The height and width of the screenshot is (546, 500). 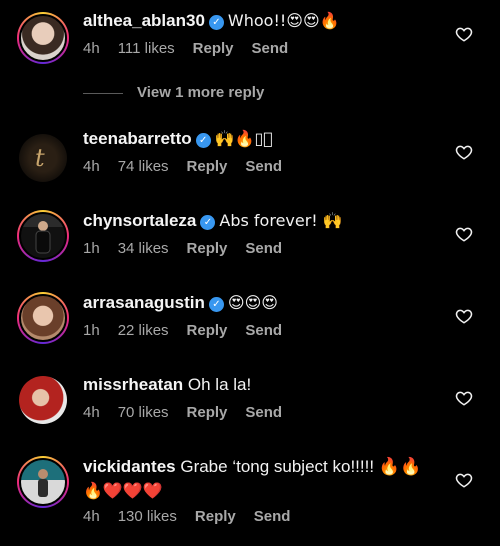 What do you see at coordinates (144, 302) in the screenshot?
I see `username: arrasanagustin` at bounding box center [144, 302].